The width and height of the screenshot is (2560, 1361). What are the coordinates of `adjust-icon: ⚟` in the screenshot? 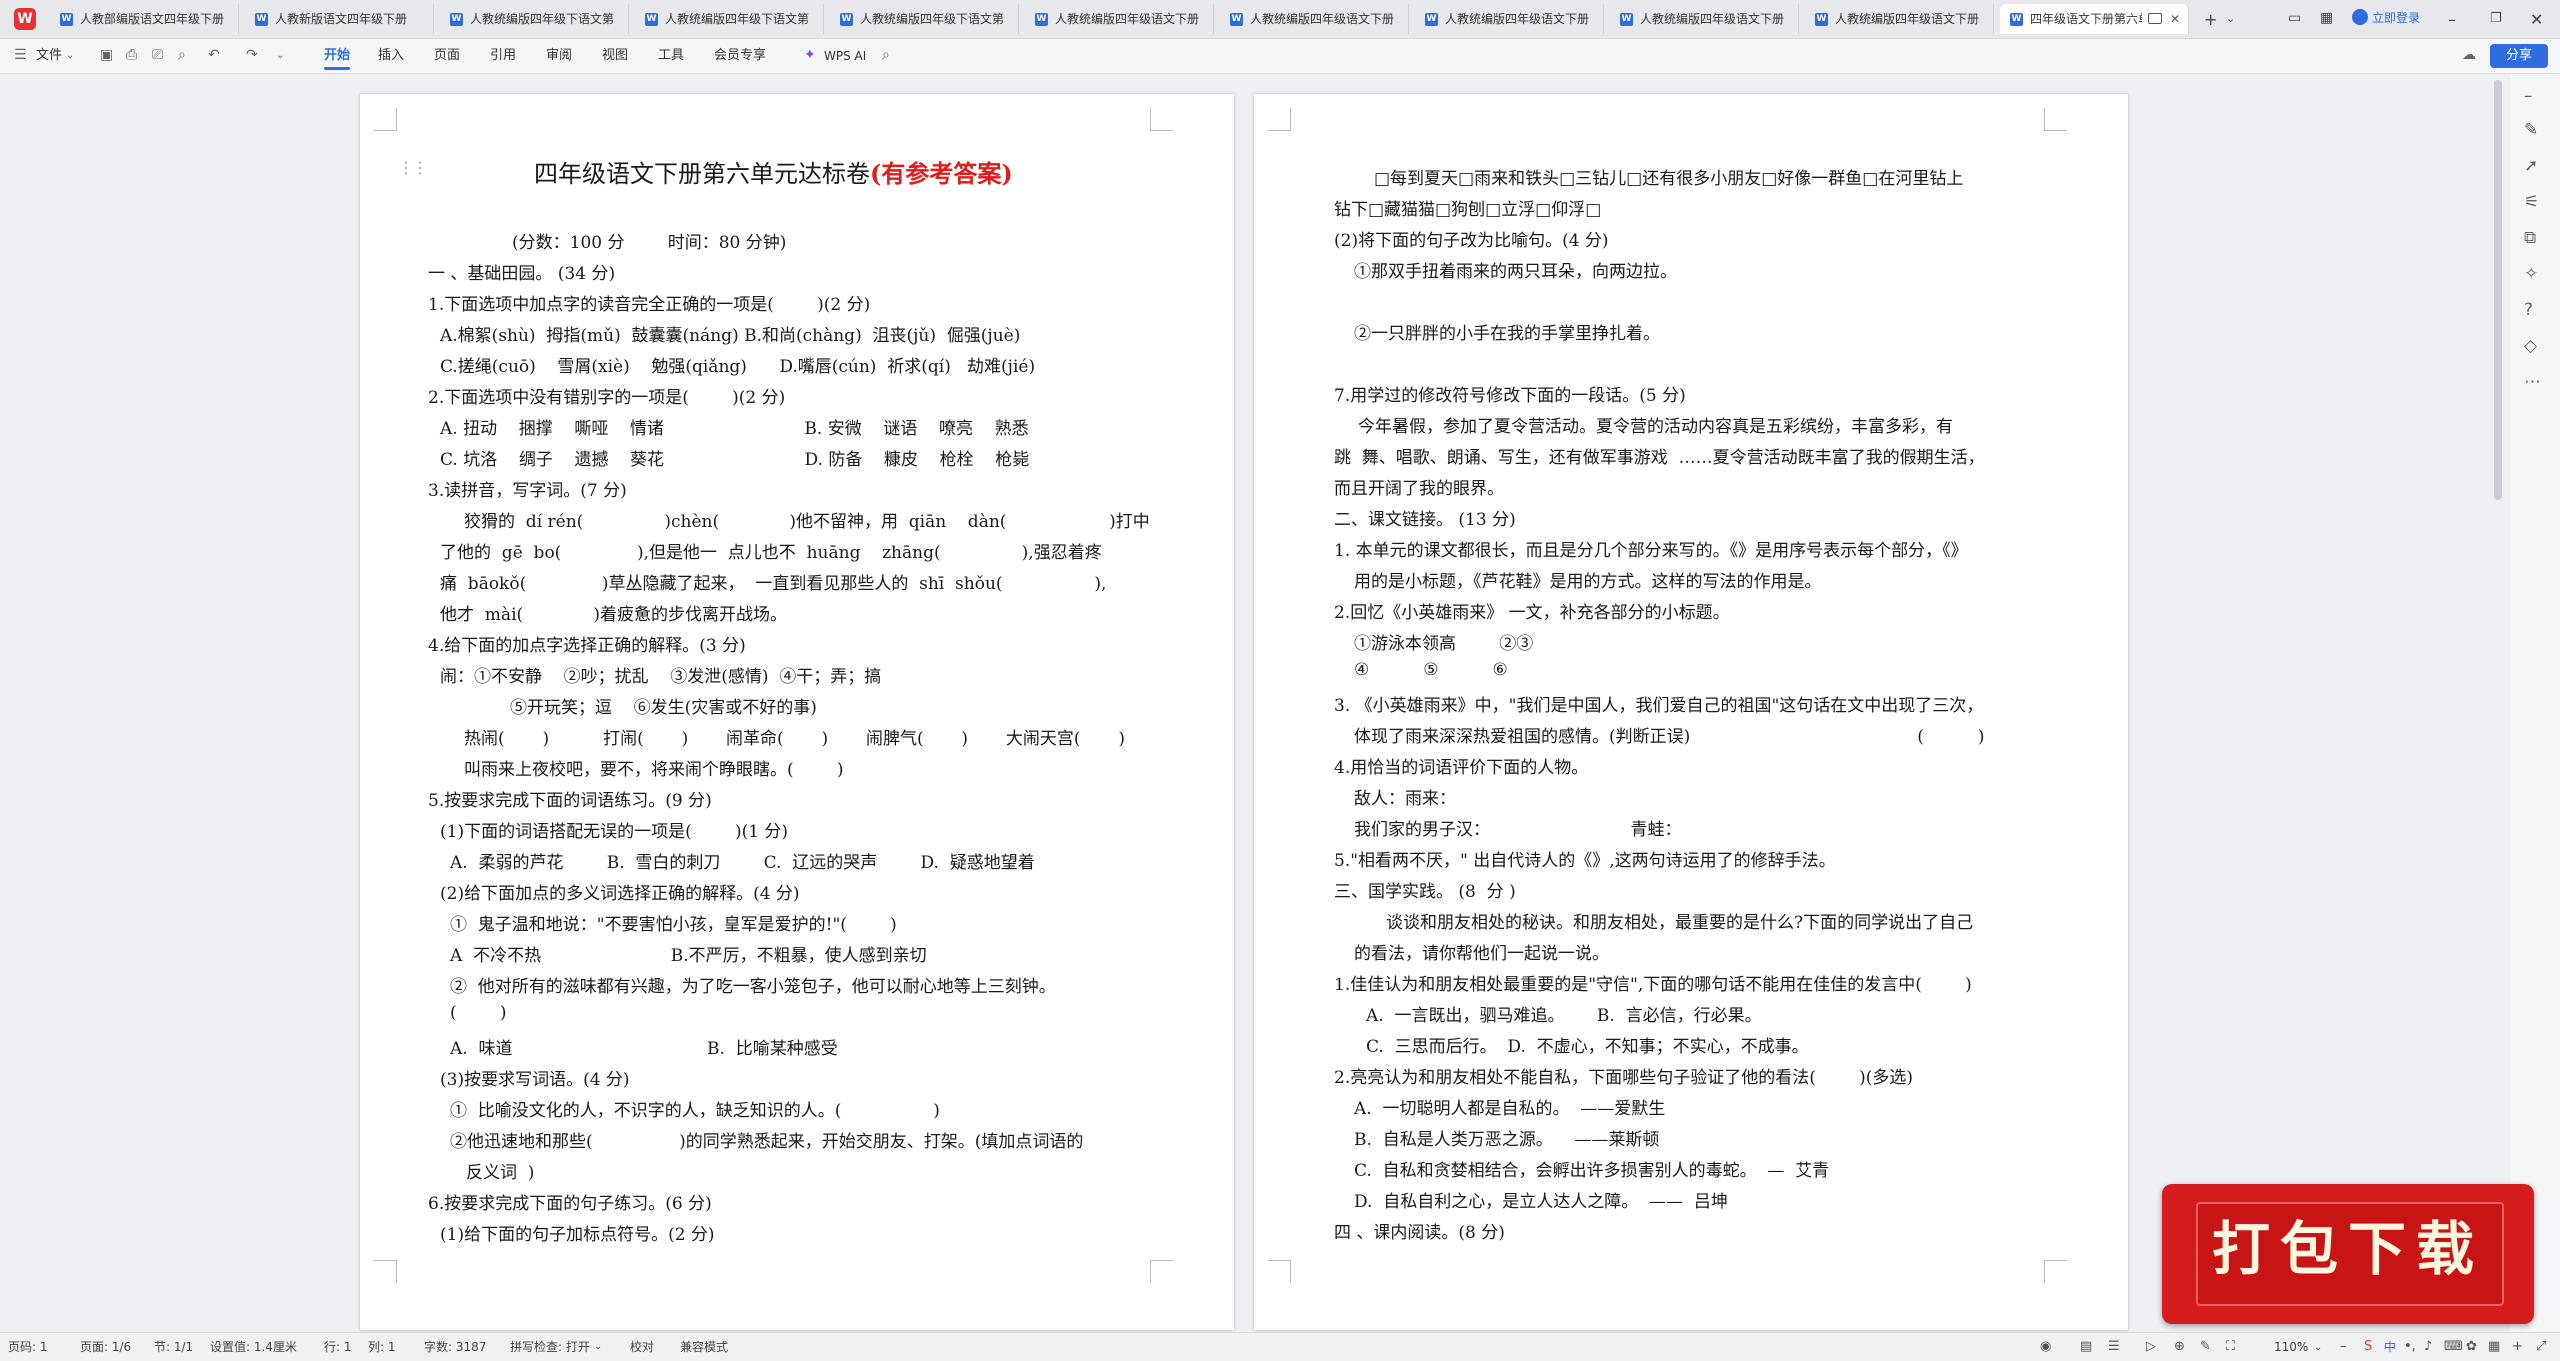 It's located at (2531, 202).